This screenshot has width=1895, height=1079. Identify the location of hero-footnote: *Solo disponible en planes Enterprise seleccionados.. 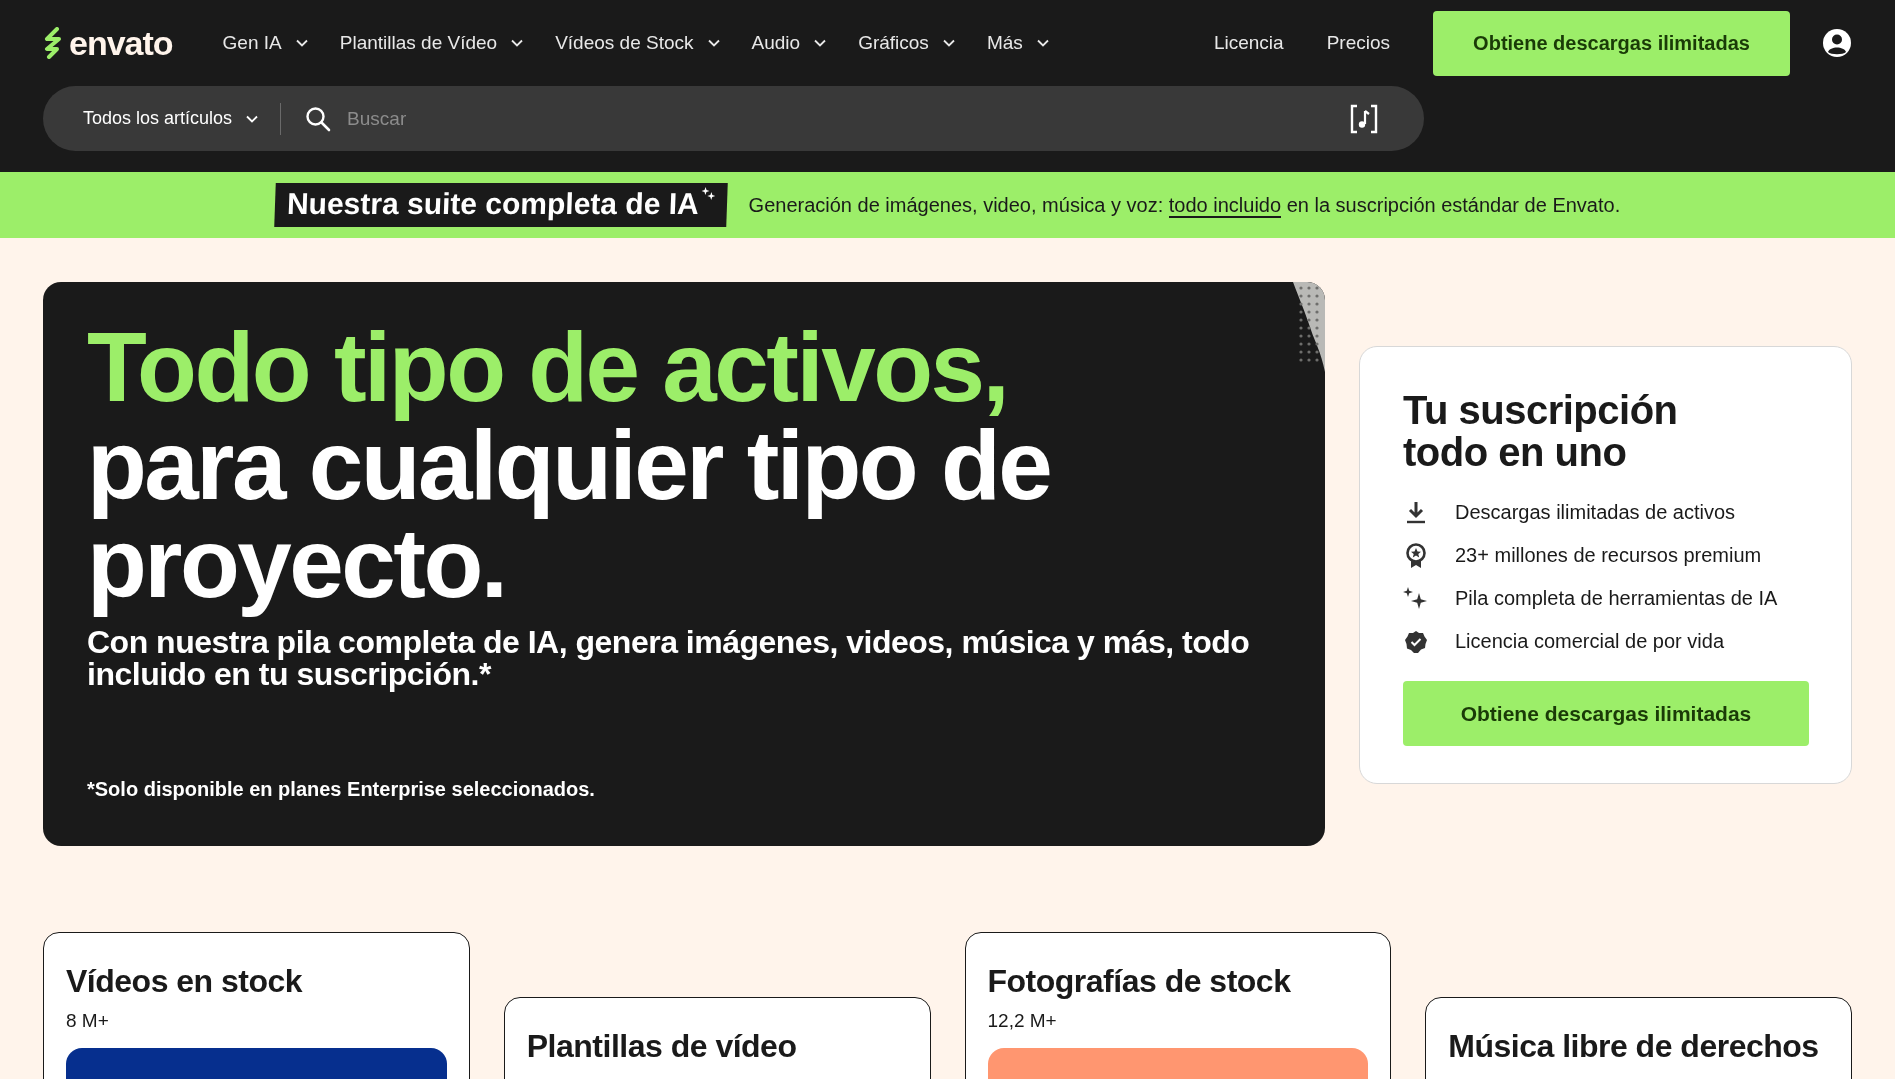
(341, 789).